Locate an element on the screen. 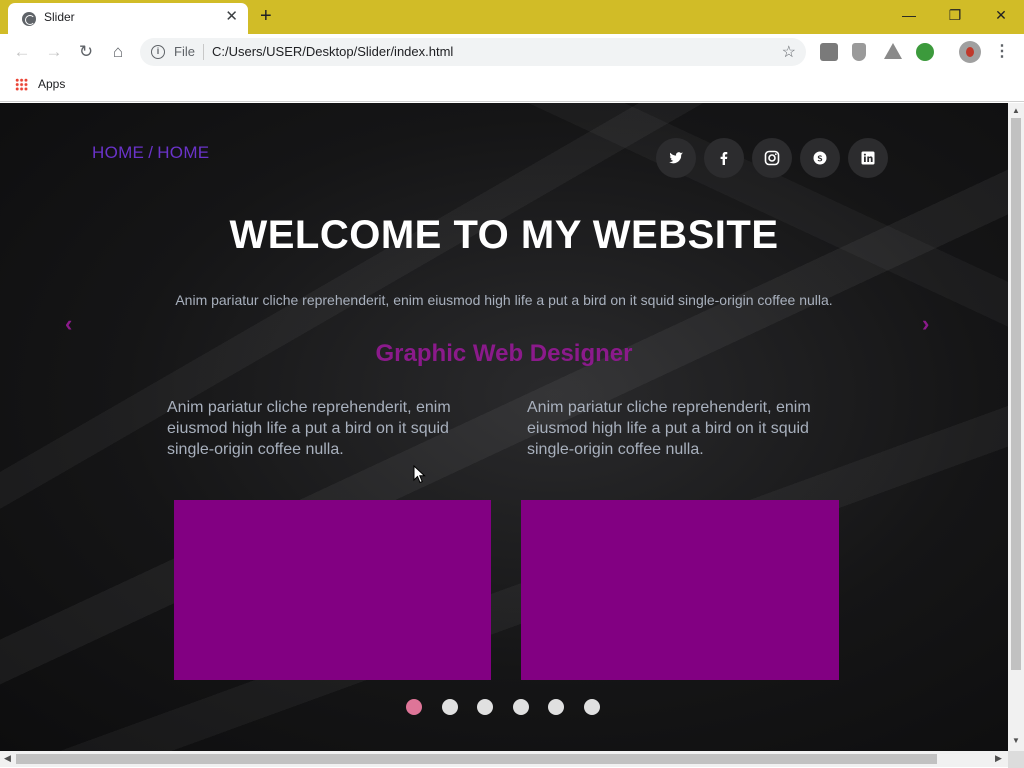 Image resolution: width=1024 pixels, height=768 pixels. apps-link: Apps is located at coordinates (51, 84).